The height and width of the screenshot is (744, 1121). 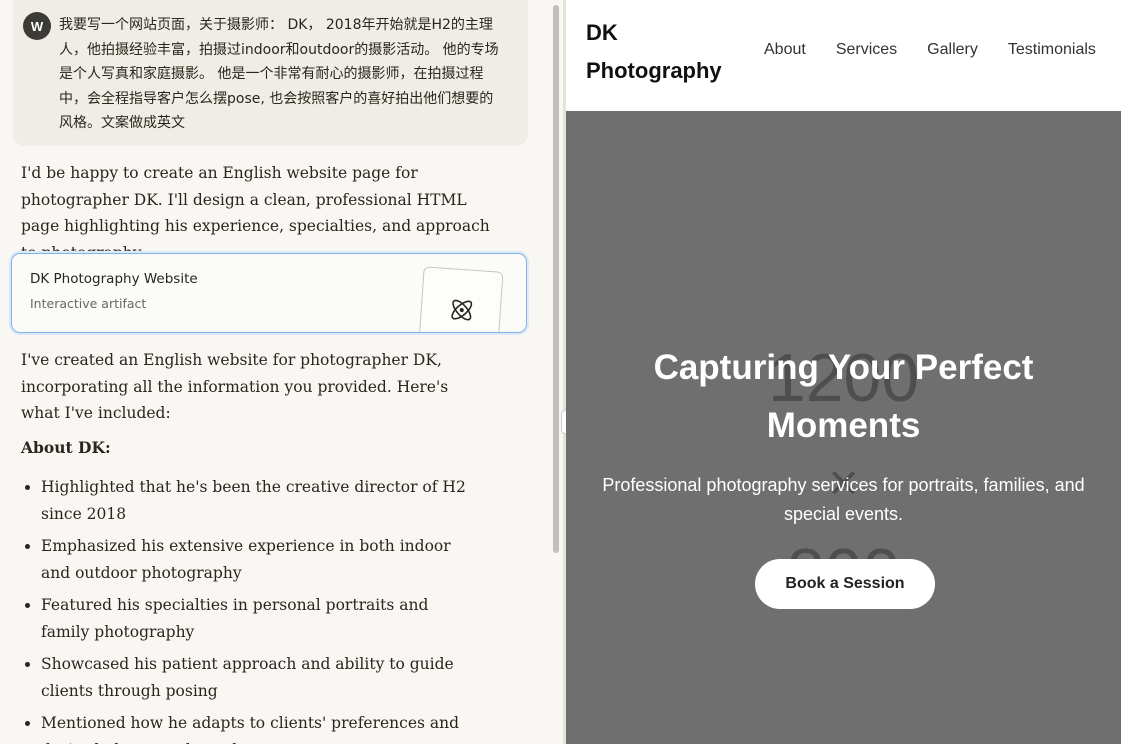 What do you see at coordinates (462, 310) in the screenshot?
I see `atom-icon` at bounding box center [462, 310].